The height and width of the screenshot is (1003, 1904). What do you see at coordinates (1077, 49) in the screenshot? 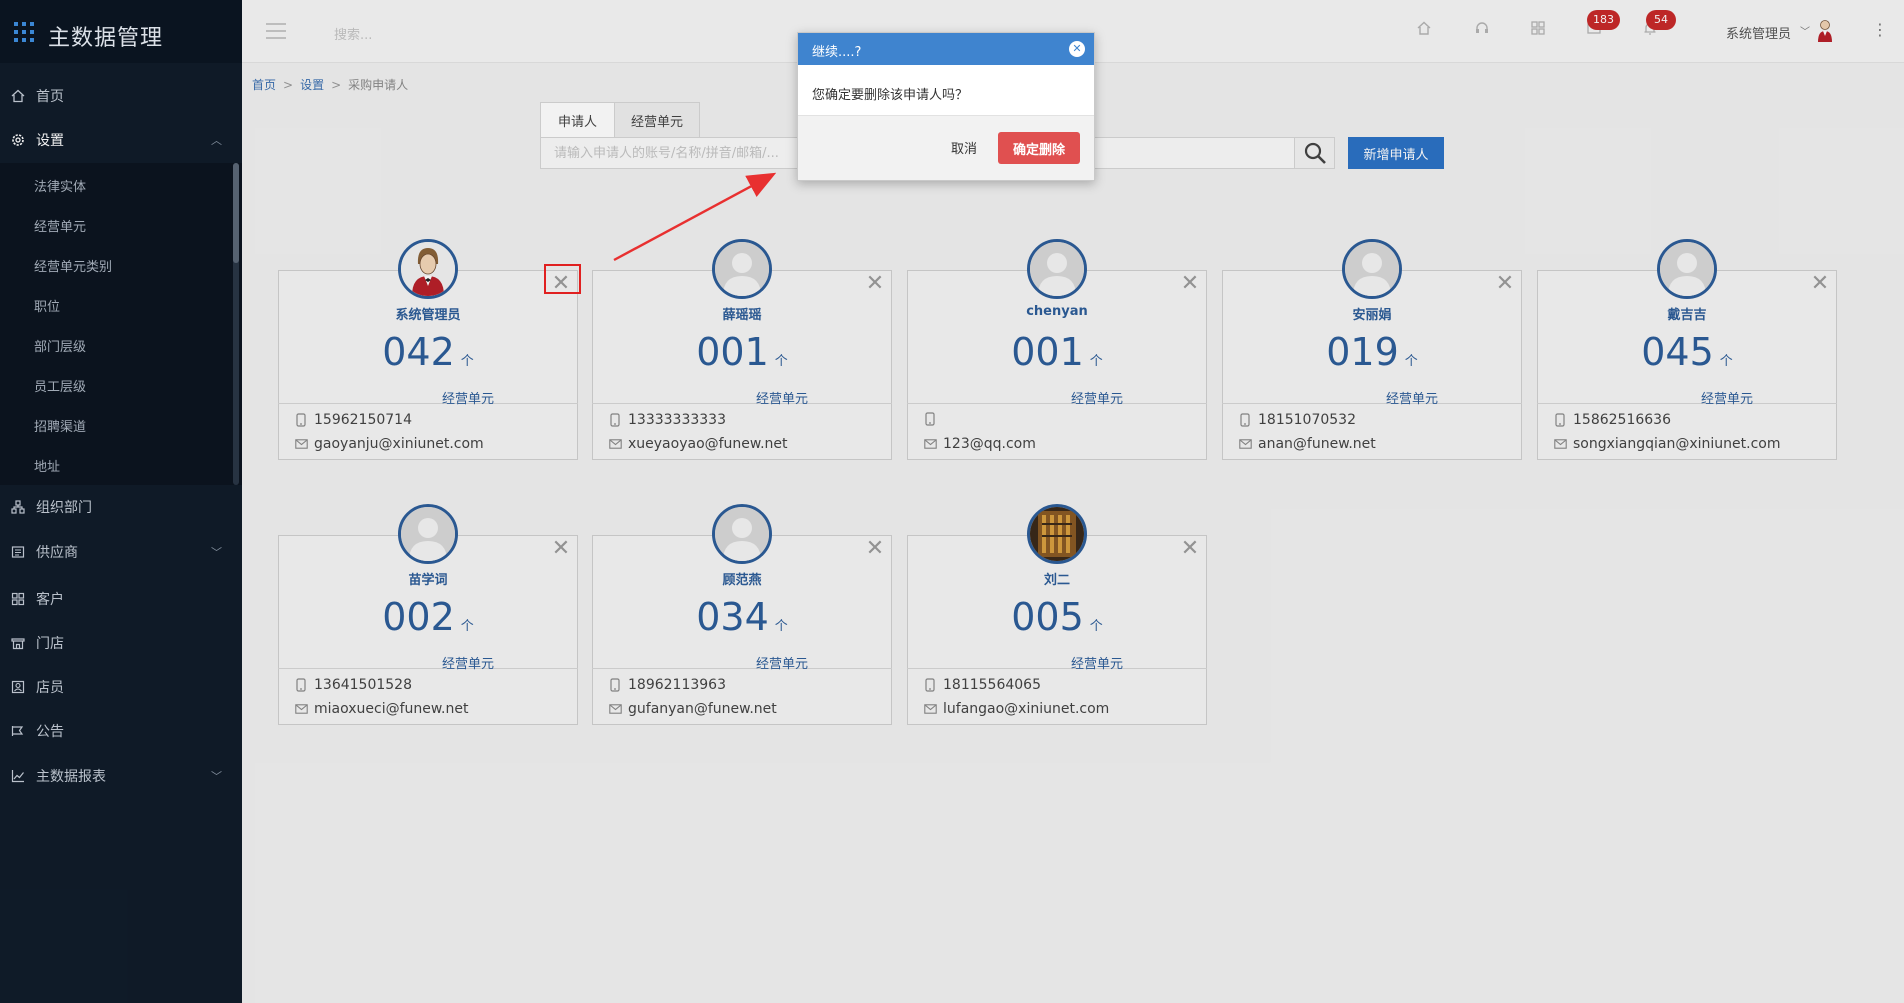
I see `close-icon: ✕` at bounding box center [1077, 49].